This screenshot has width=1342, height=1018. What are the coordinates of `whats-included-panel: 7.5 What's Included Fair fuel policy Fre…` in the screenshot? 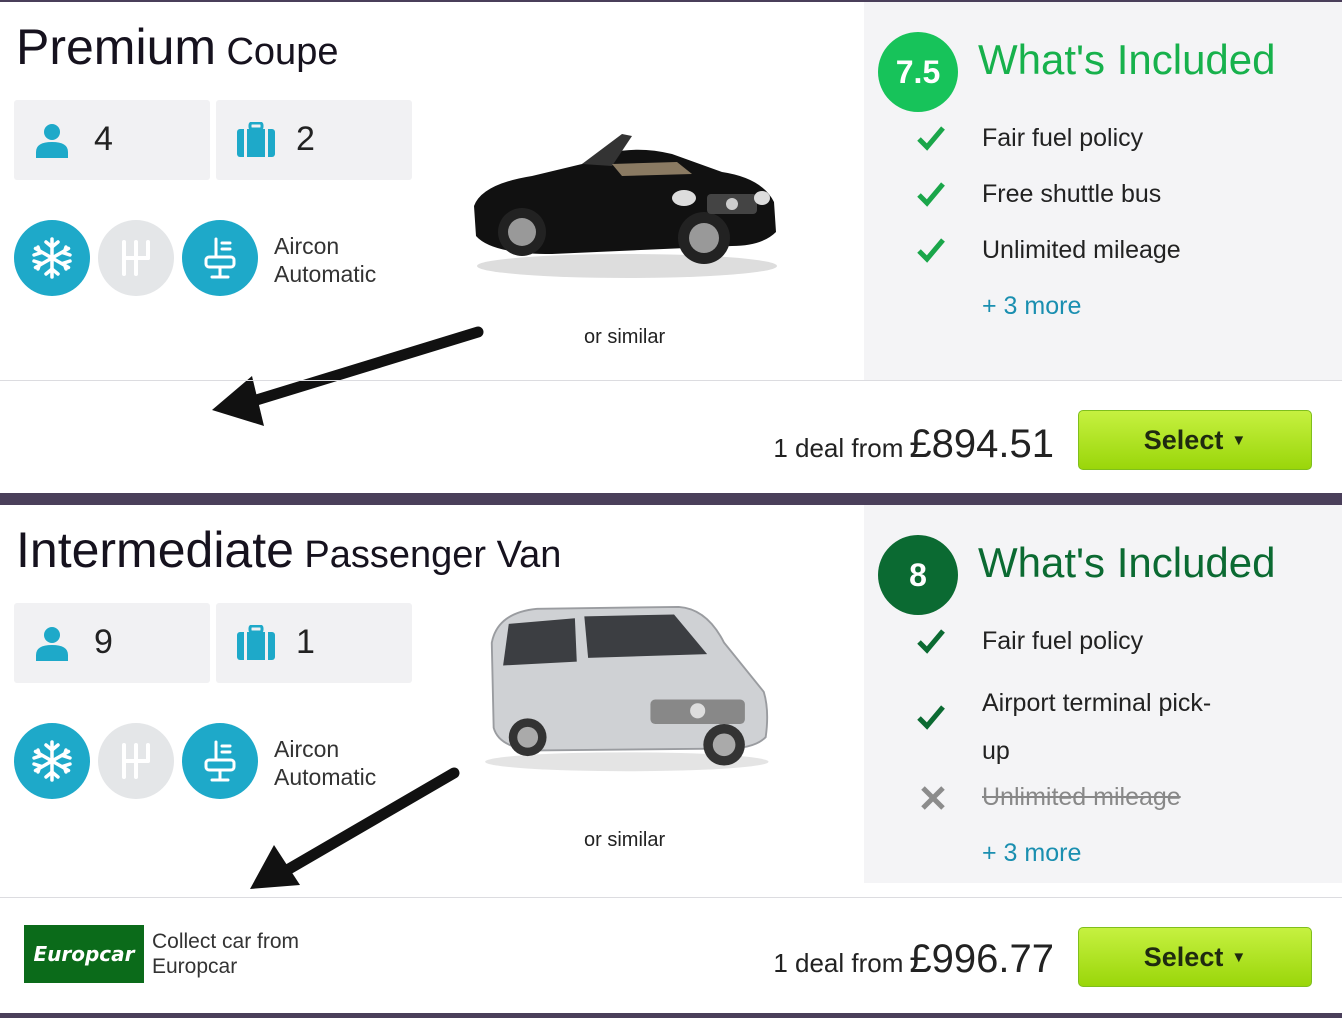 It's located at (1103, 191).